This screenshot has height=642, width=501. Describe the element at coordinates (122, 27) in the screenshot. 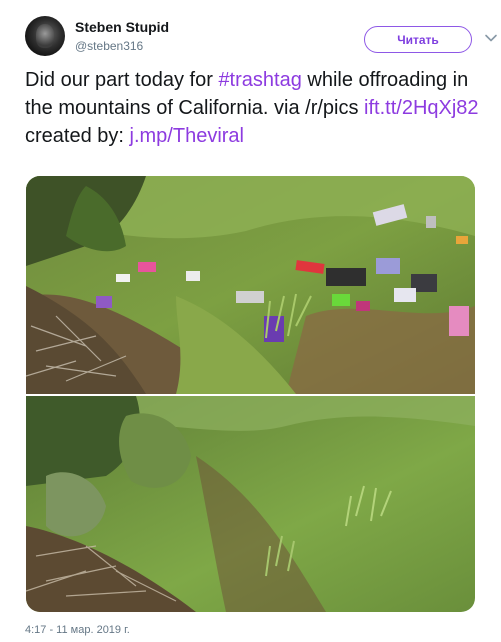

I see `user-display-name: Steben Stupid` at that location.